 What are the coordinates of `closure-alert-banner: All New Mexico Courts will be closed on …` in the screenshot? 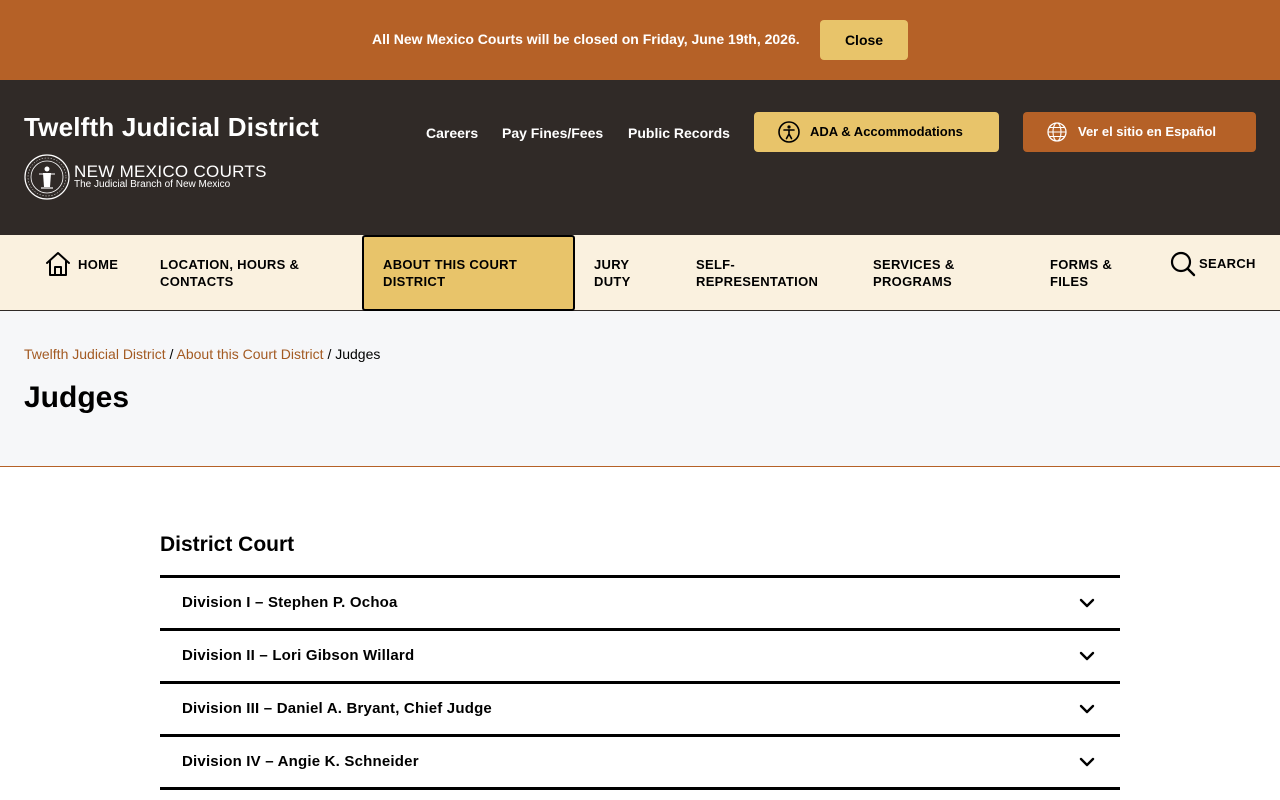 It's located at (640, 40).